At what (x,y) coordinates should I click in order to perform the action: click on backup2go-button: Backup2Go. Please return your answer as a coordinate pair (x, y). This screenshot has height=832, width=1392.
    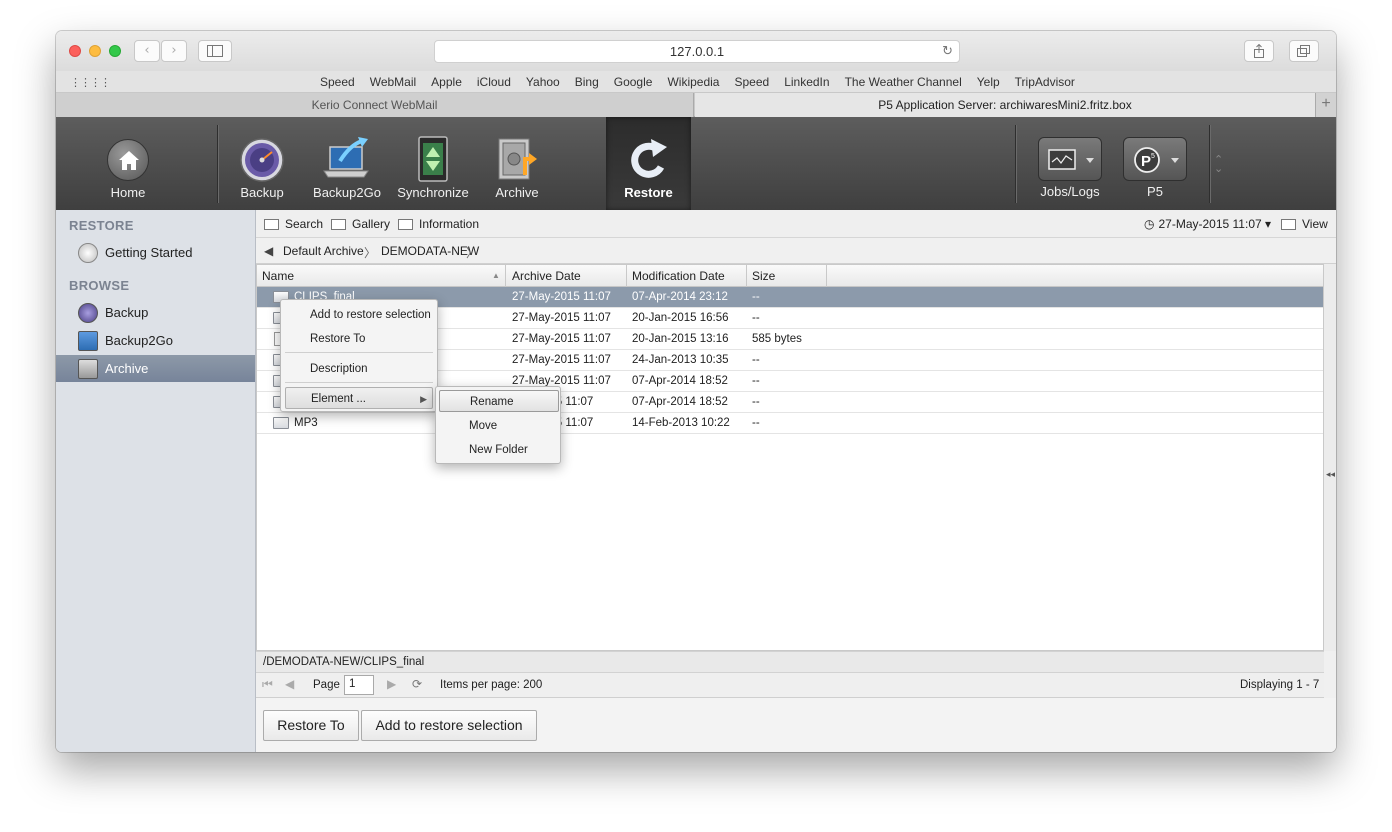
    Looking at the image, I should click on (347, 163).